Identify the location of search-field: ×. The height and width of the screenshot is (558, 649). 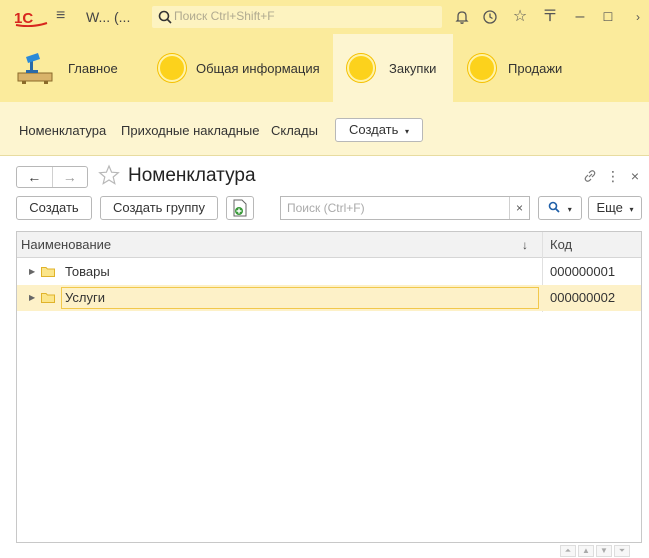
(405, 208).